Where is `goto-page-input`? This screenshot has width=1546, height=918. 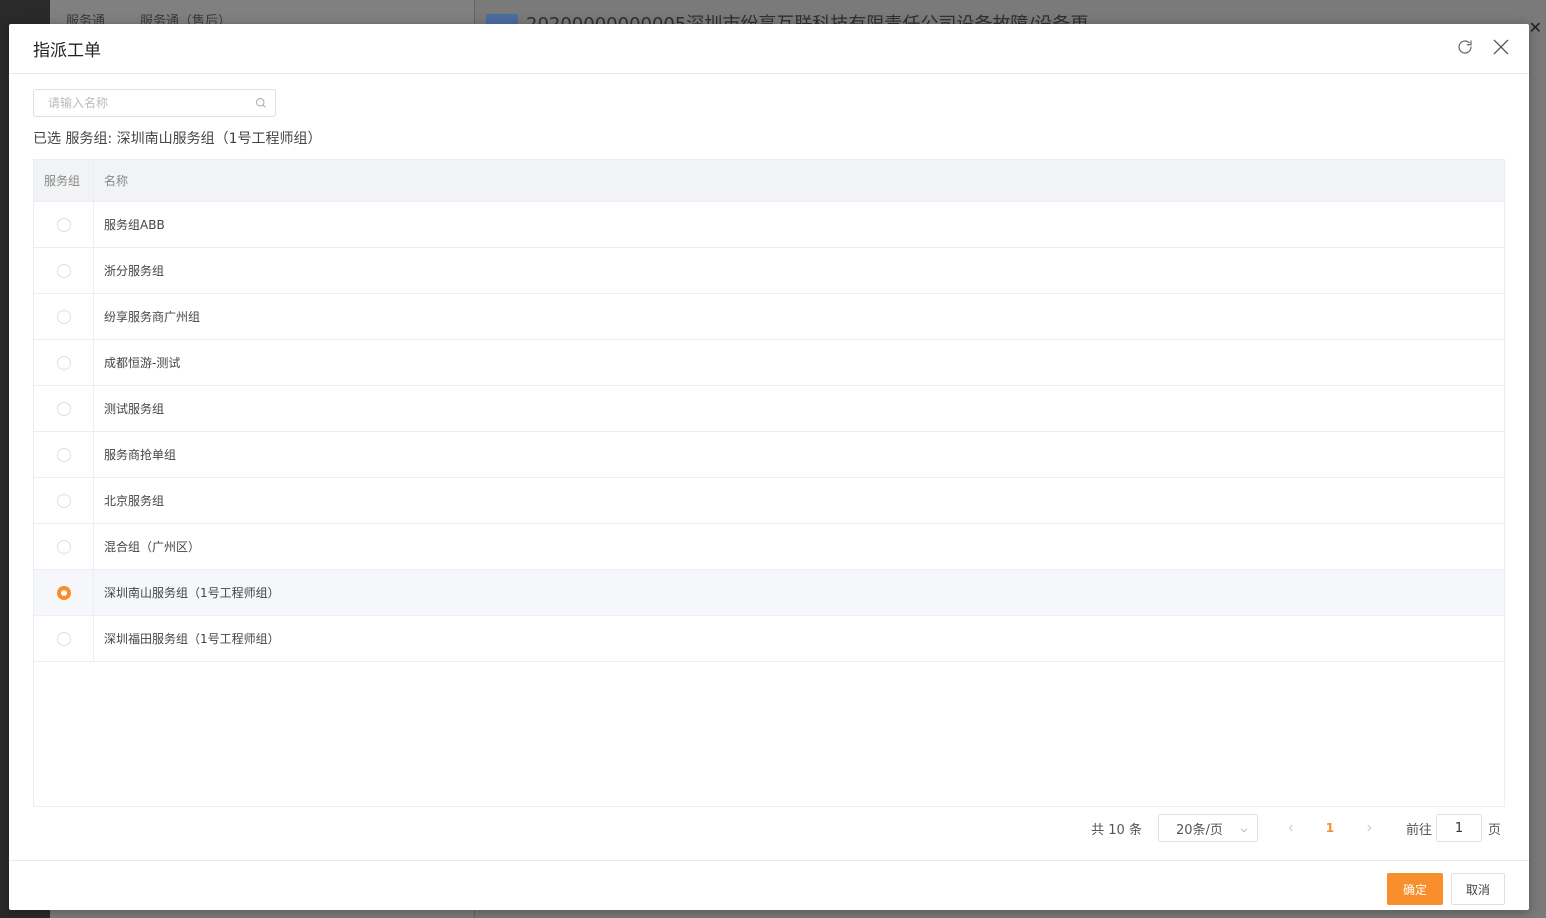
goto-page-input is located at coordinates (1458, 828).